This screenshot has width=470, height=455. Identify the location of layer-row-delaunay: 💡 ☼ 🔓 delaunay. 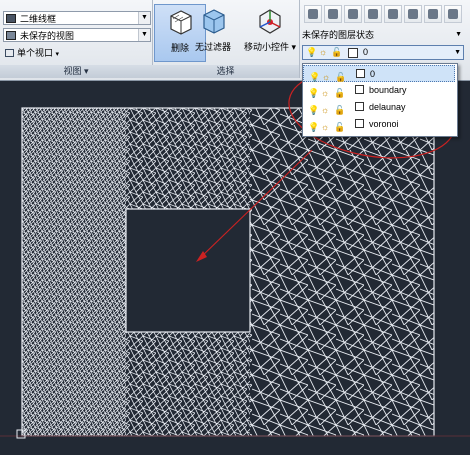
(379, 107).